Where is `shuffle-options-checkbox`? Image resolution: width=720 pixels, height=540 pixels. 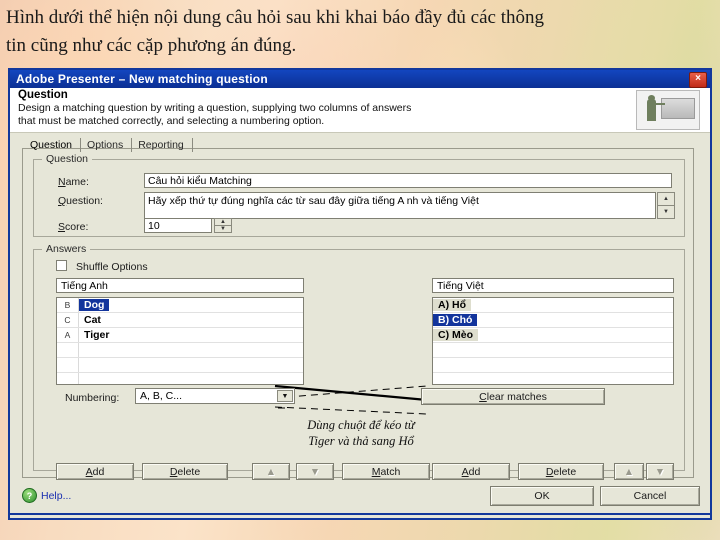
shuffle-options-checkbox is located at coordinates (61, 265).